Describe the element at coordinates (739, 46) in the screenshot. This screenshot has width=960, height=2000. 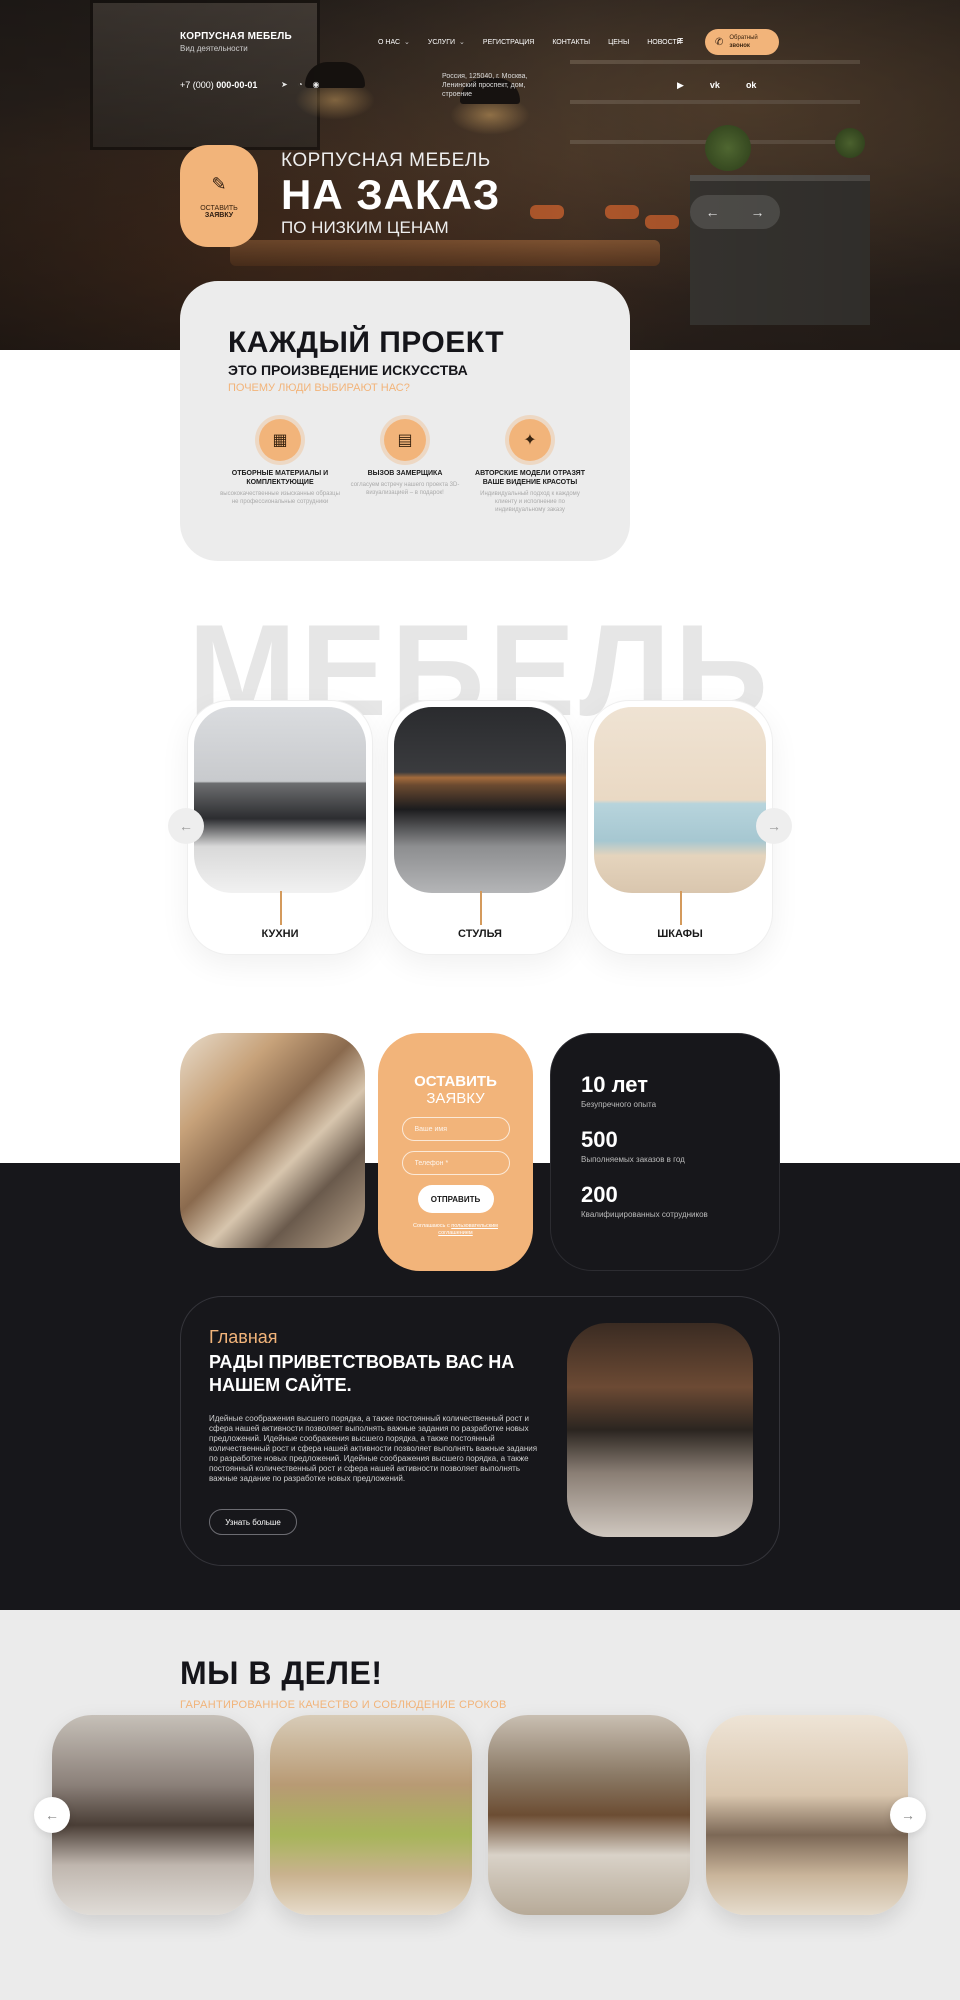
I see `callback-line2: звонок` at that location.